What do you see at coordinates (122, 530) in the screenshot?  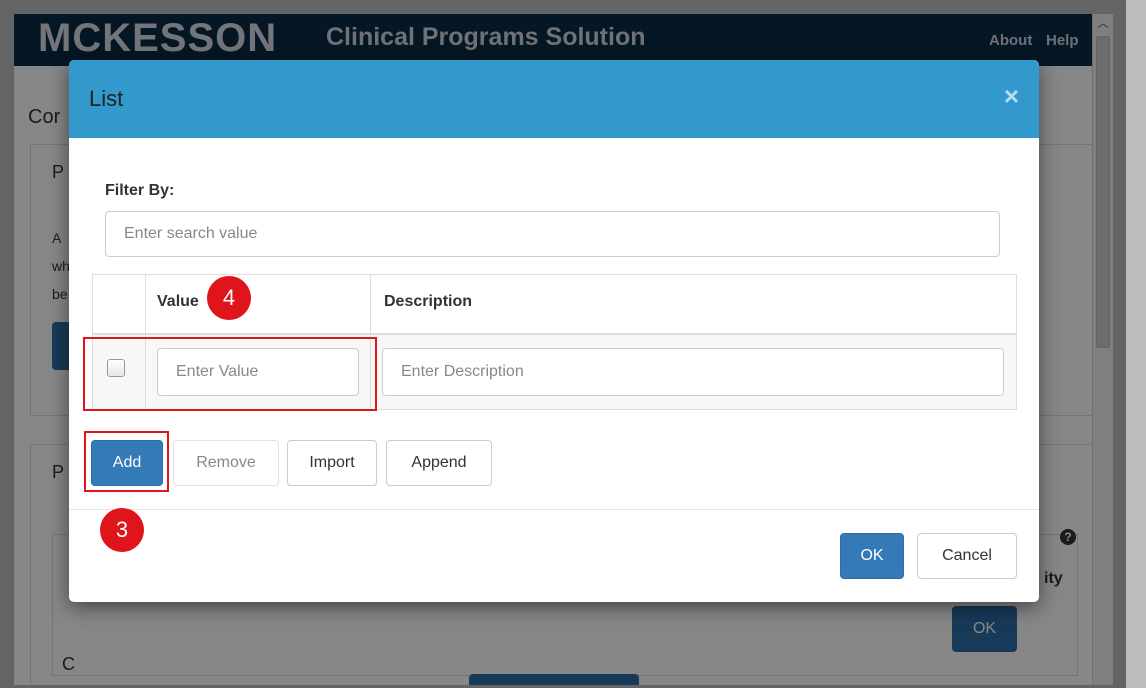 I see `step-marker-3: 3` at bounding box center [122, 530].